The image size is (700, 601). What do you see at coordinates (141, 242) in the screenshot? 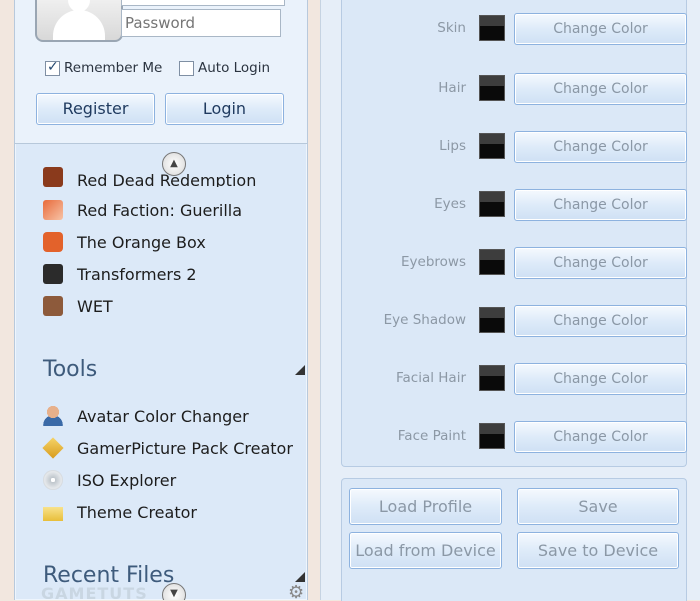
I see `game-label: The Orange Box` at bounding box center [141, 242].